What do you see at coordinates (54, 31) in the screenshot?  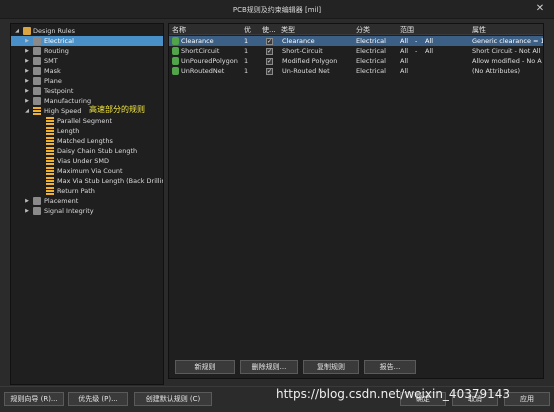 I see `tree-item-label: Design Rules` at bounding box center [54, 31].